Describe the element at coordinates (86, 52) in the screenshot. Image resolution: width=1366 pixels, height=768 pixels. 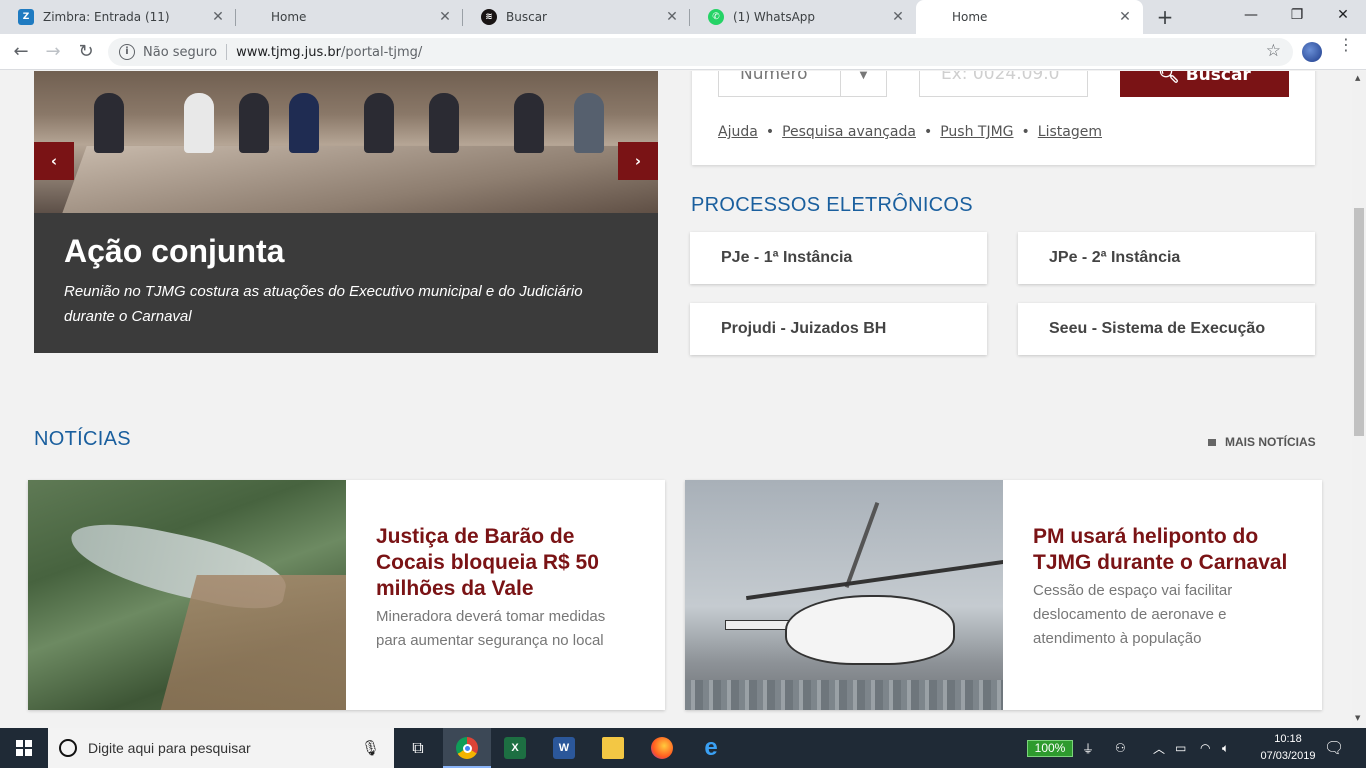
I see `reload-icon: ↻` at that location.